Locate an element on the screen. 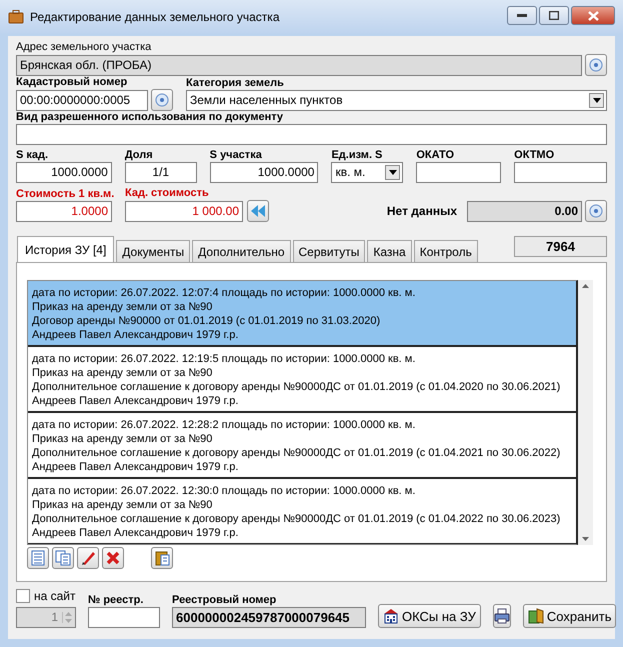 The image size is (623, 647). double-arrow-left-icon is located at coordinates (258, 211).